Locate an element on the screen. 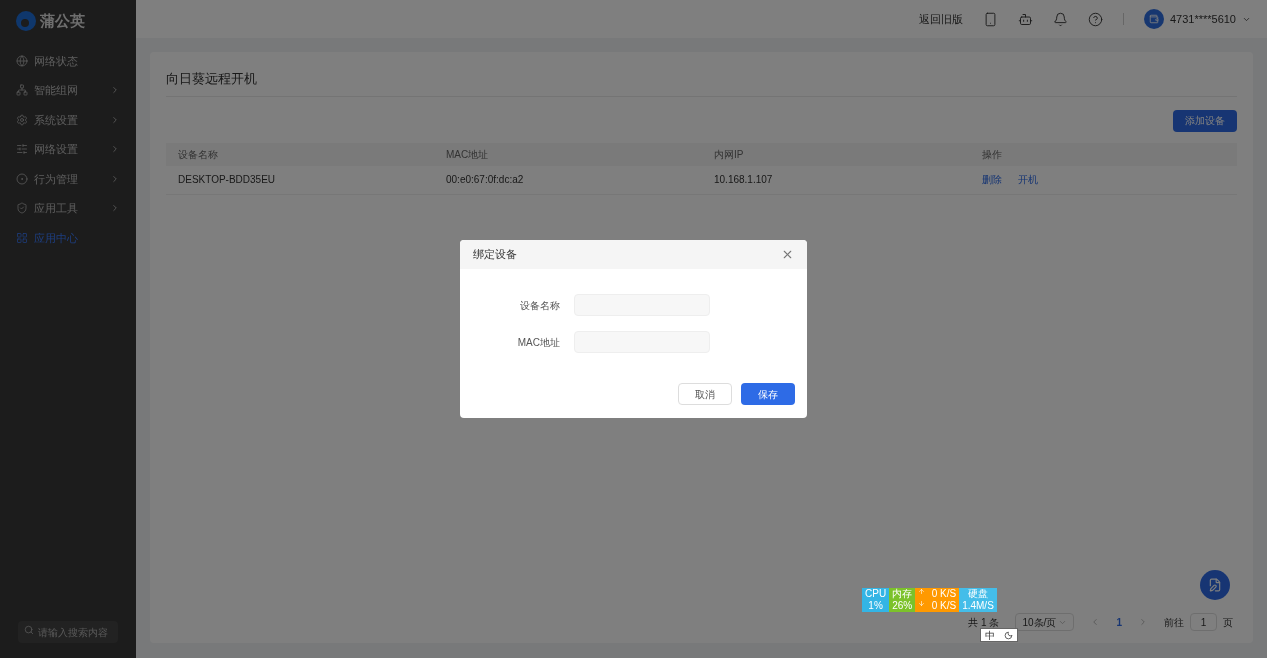  search-icon is located at coordinates (29, 629).